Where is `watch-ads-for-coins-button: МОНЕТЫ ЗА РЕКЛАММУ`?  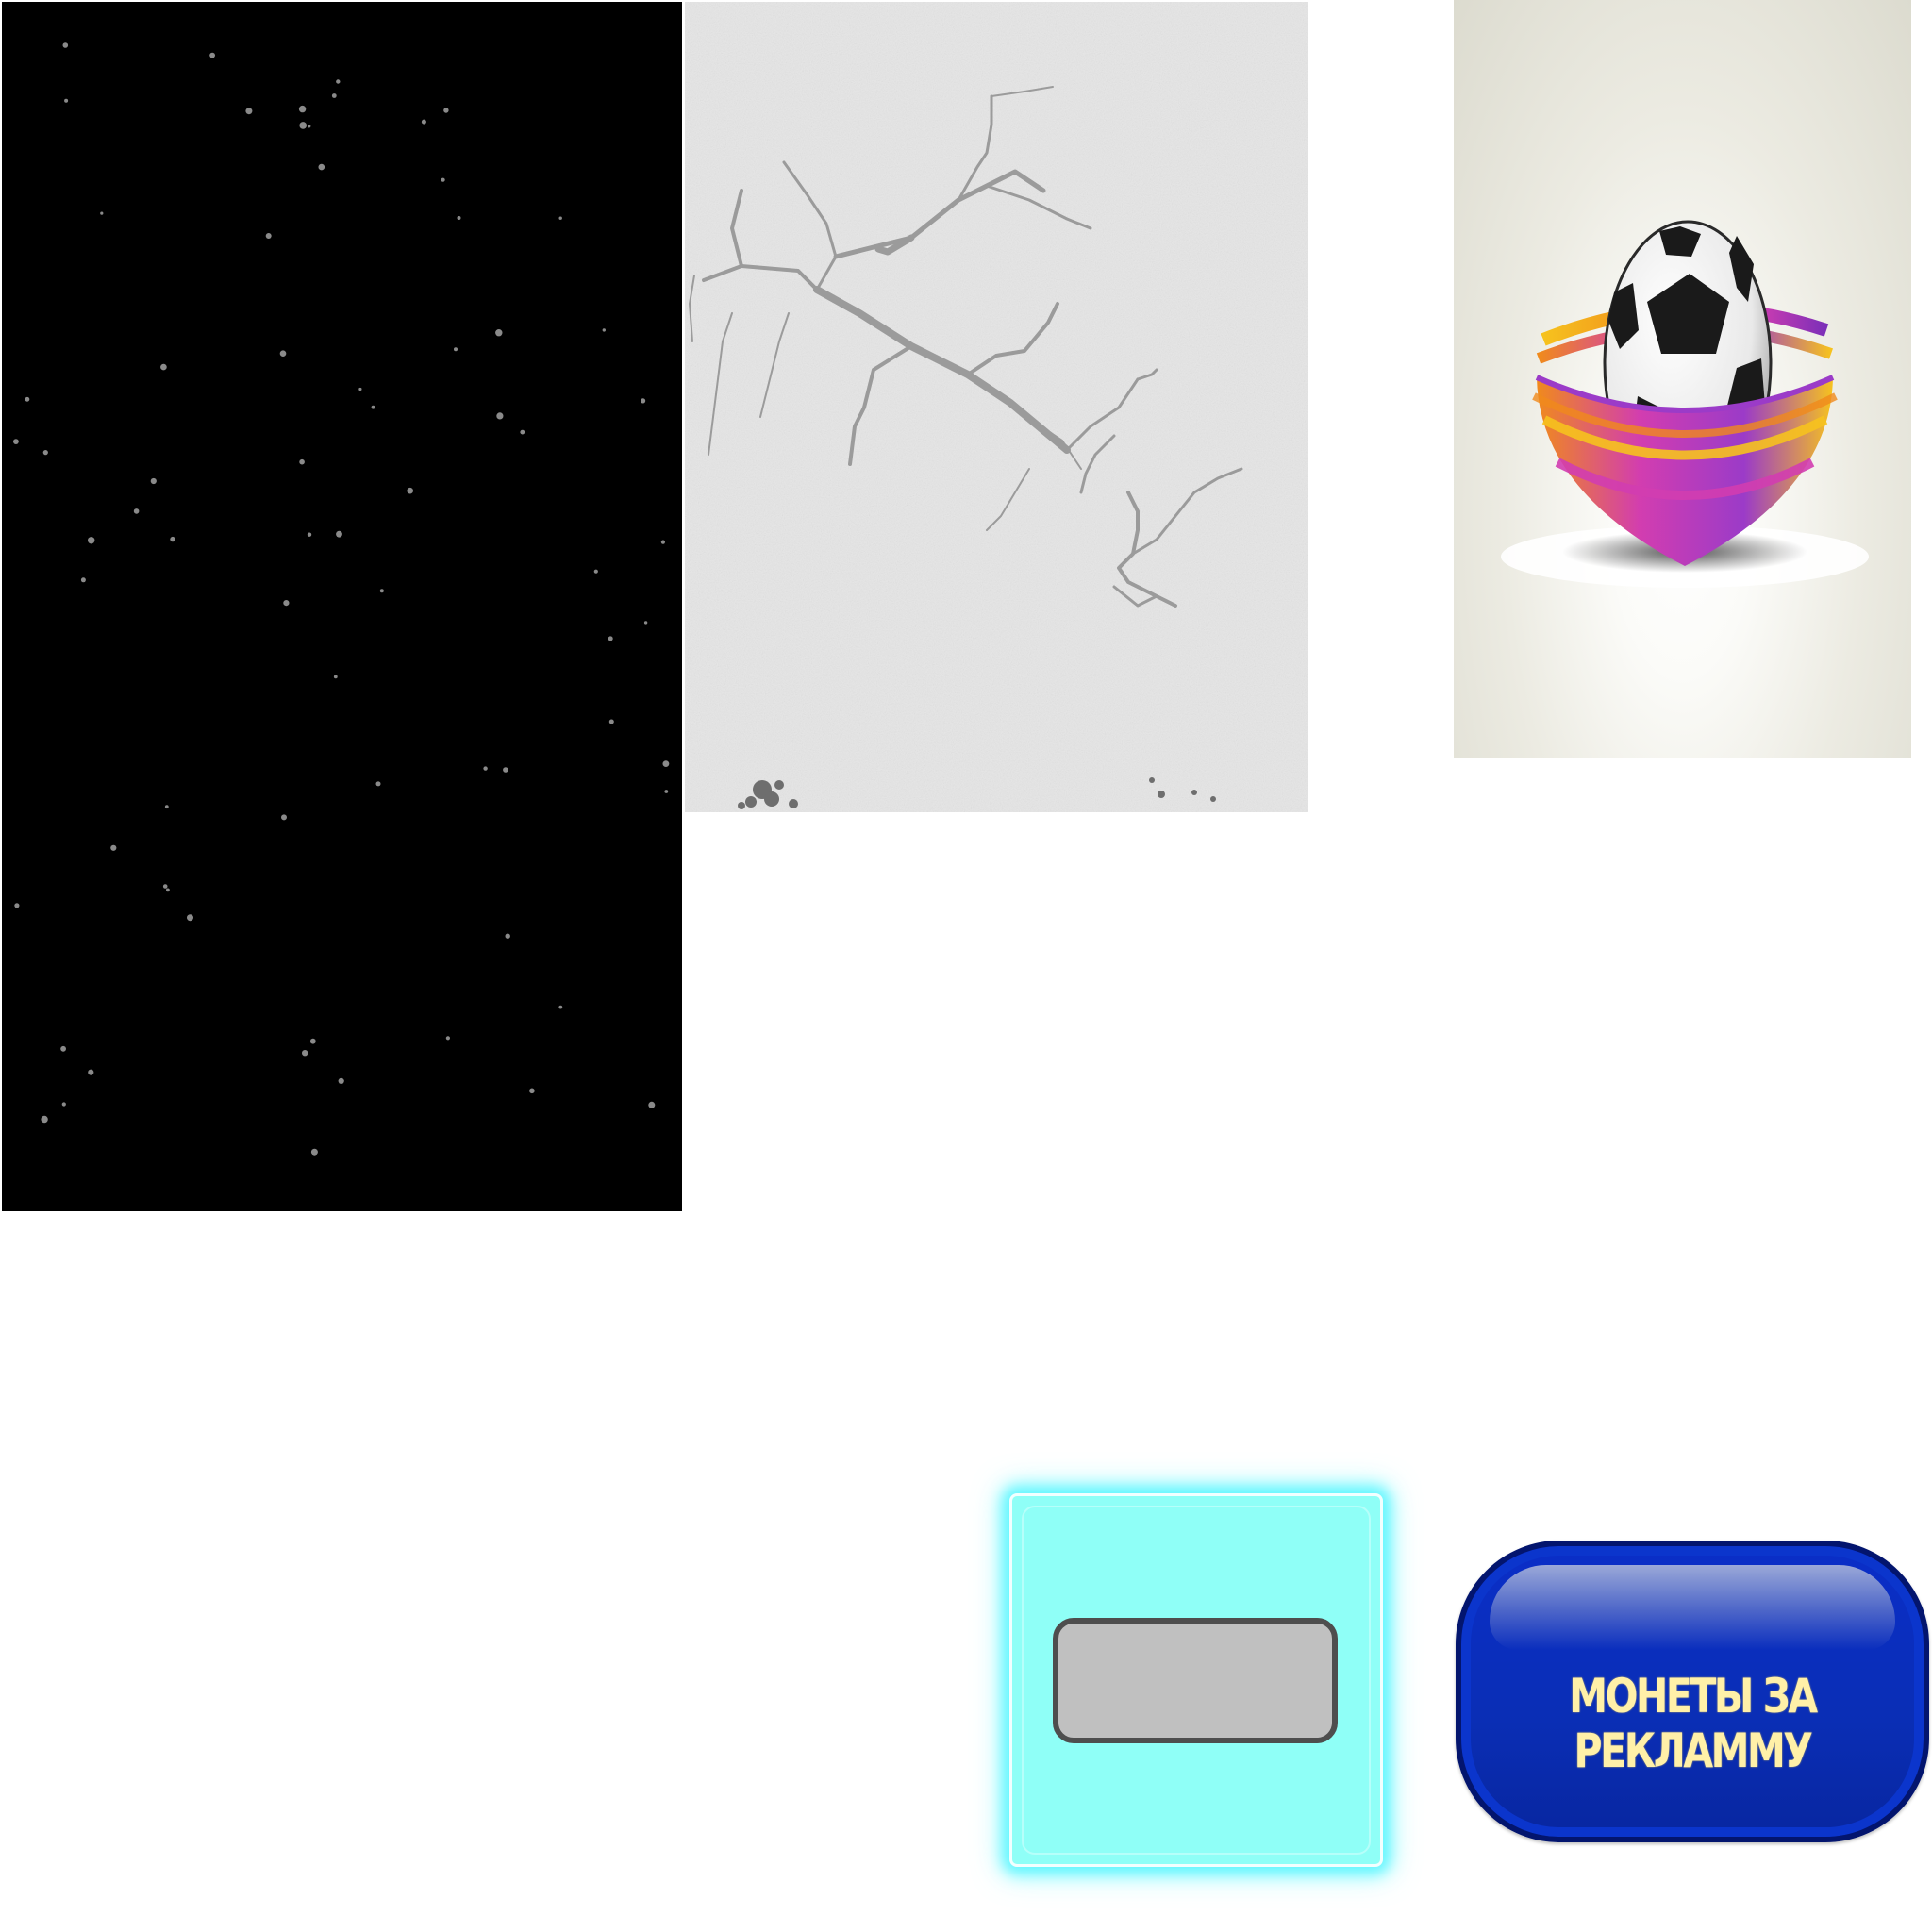
watch-ads-for-coins-button: МОНЕТЫ ЗА РЕКЛАММУ is located at coordinates (1692, 1692).